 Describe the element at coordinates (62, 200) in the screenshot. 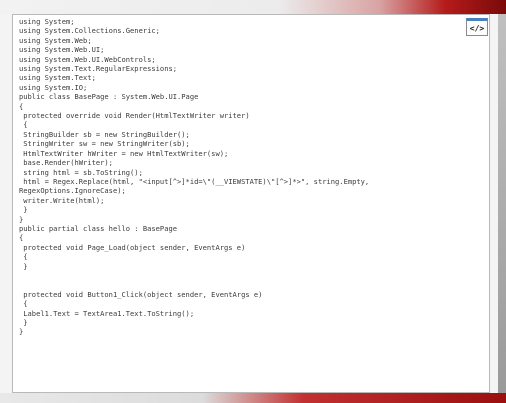

I see `code-line: writer.Write(html);` at that location.